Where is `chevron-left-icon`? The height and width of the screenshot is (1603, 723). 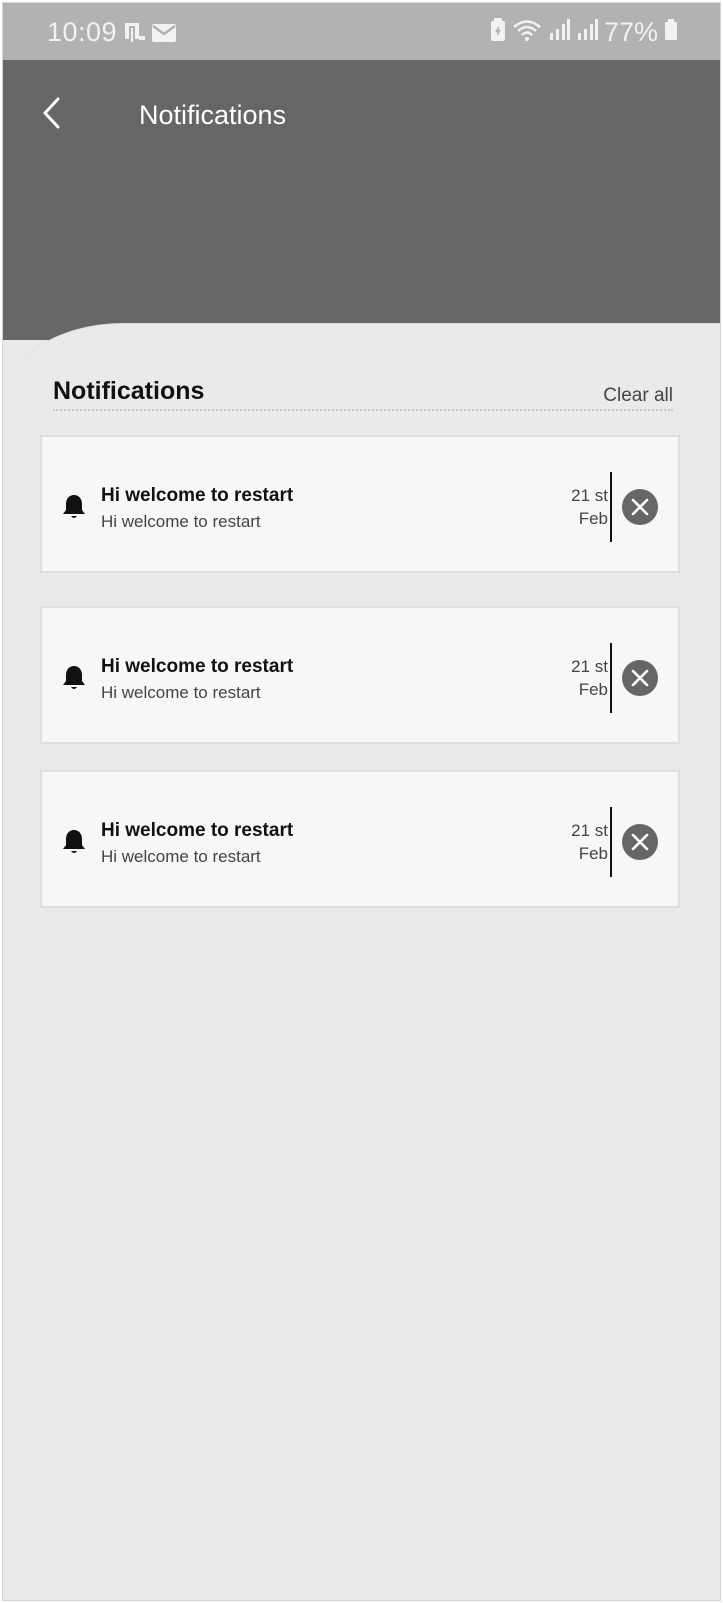
chevron-left-icon is located at coordinates (51, 115).